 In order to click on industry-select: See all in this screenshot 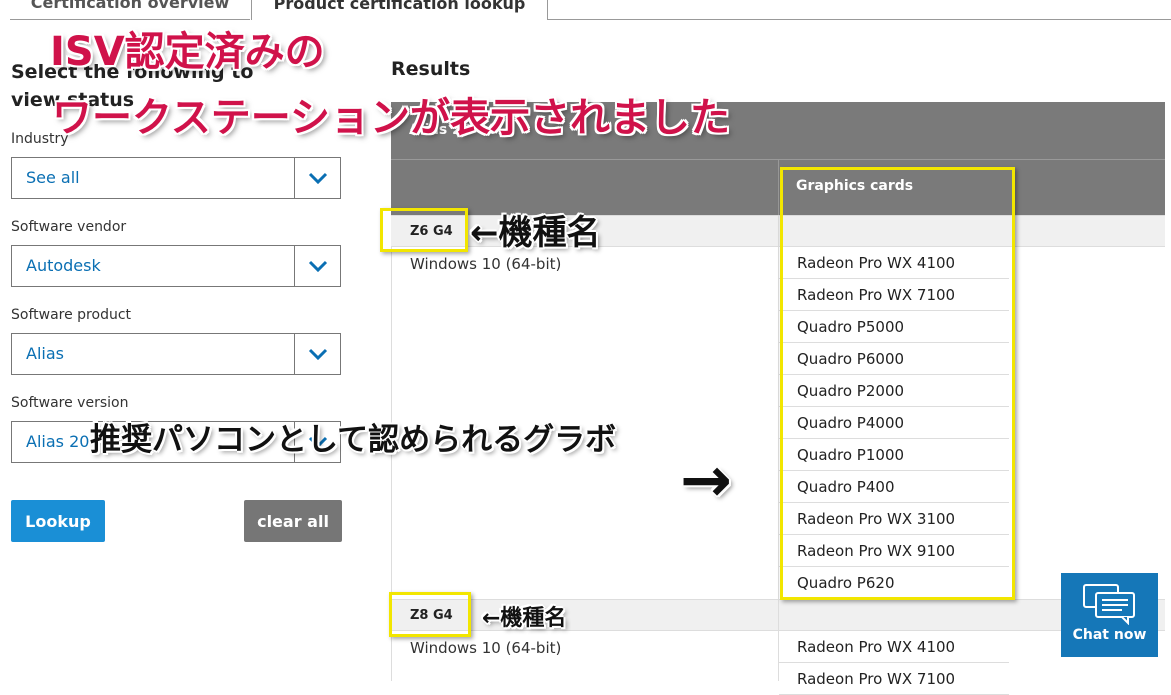, I will do `click(176, 178)`.